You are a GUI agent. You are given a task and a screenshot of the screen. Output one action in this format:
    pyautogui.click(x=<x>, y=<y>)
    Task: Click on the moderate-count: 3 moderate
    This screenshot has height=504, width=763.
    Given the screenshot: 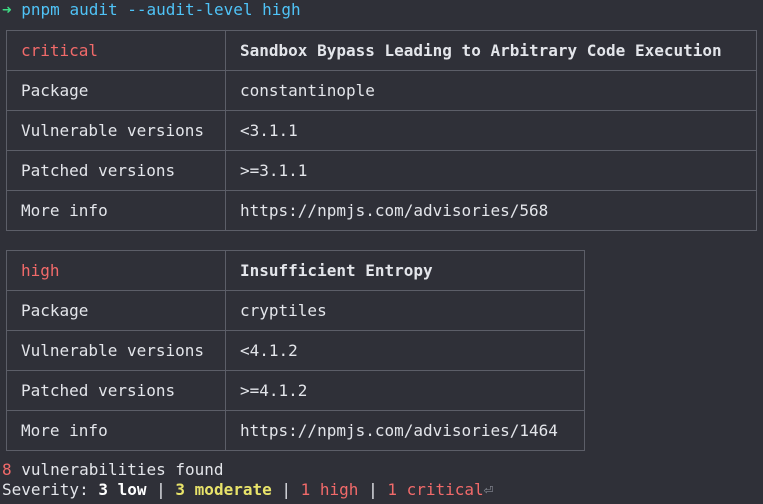 What is the action you would take?
    pyautogui.click(x=223, y=489)
    